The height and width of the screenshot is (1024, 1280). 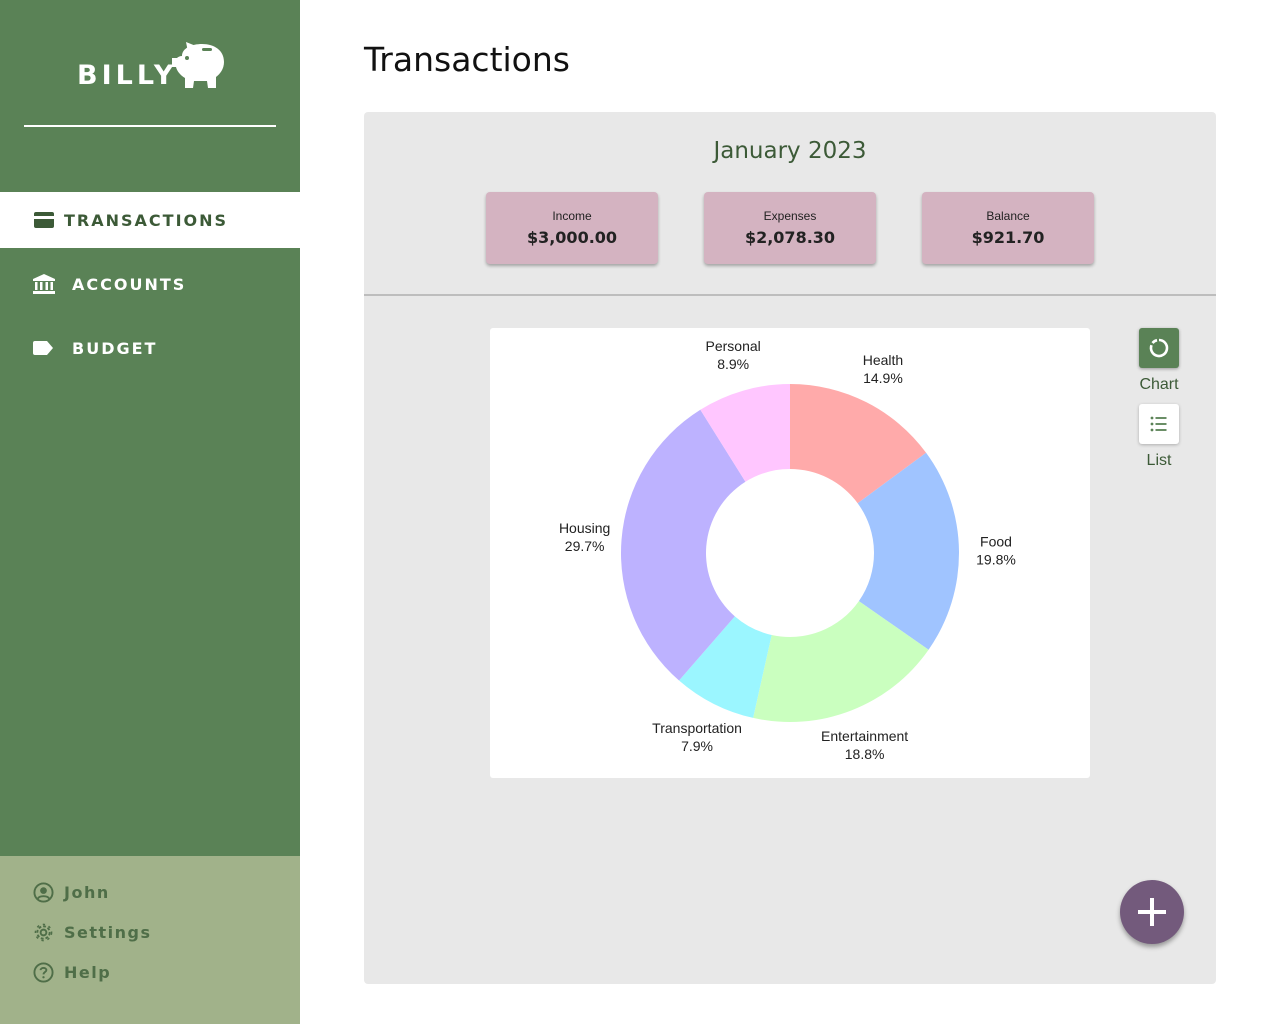 I want to click on nav-label-budget: BUDGET, so click(x=115, y=348).